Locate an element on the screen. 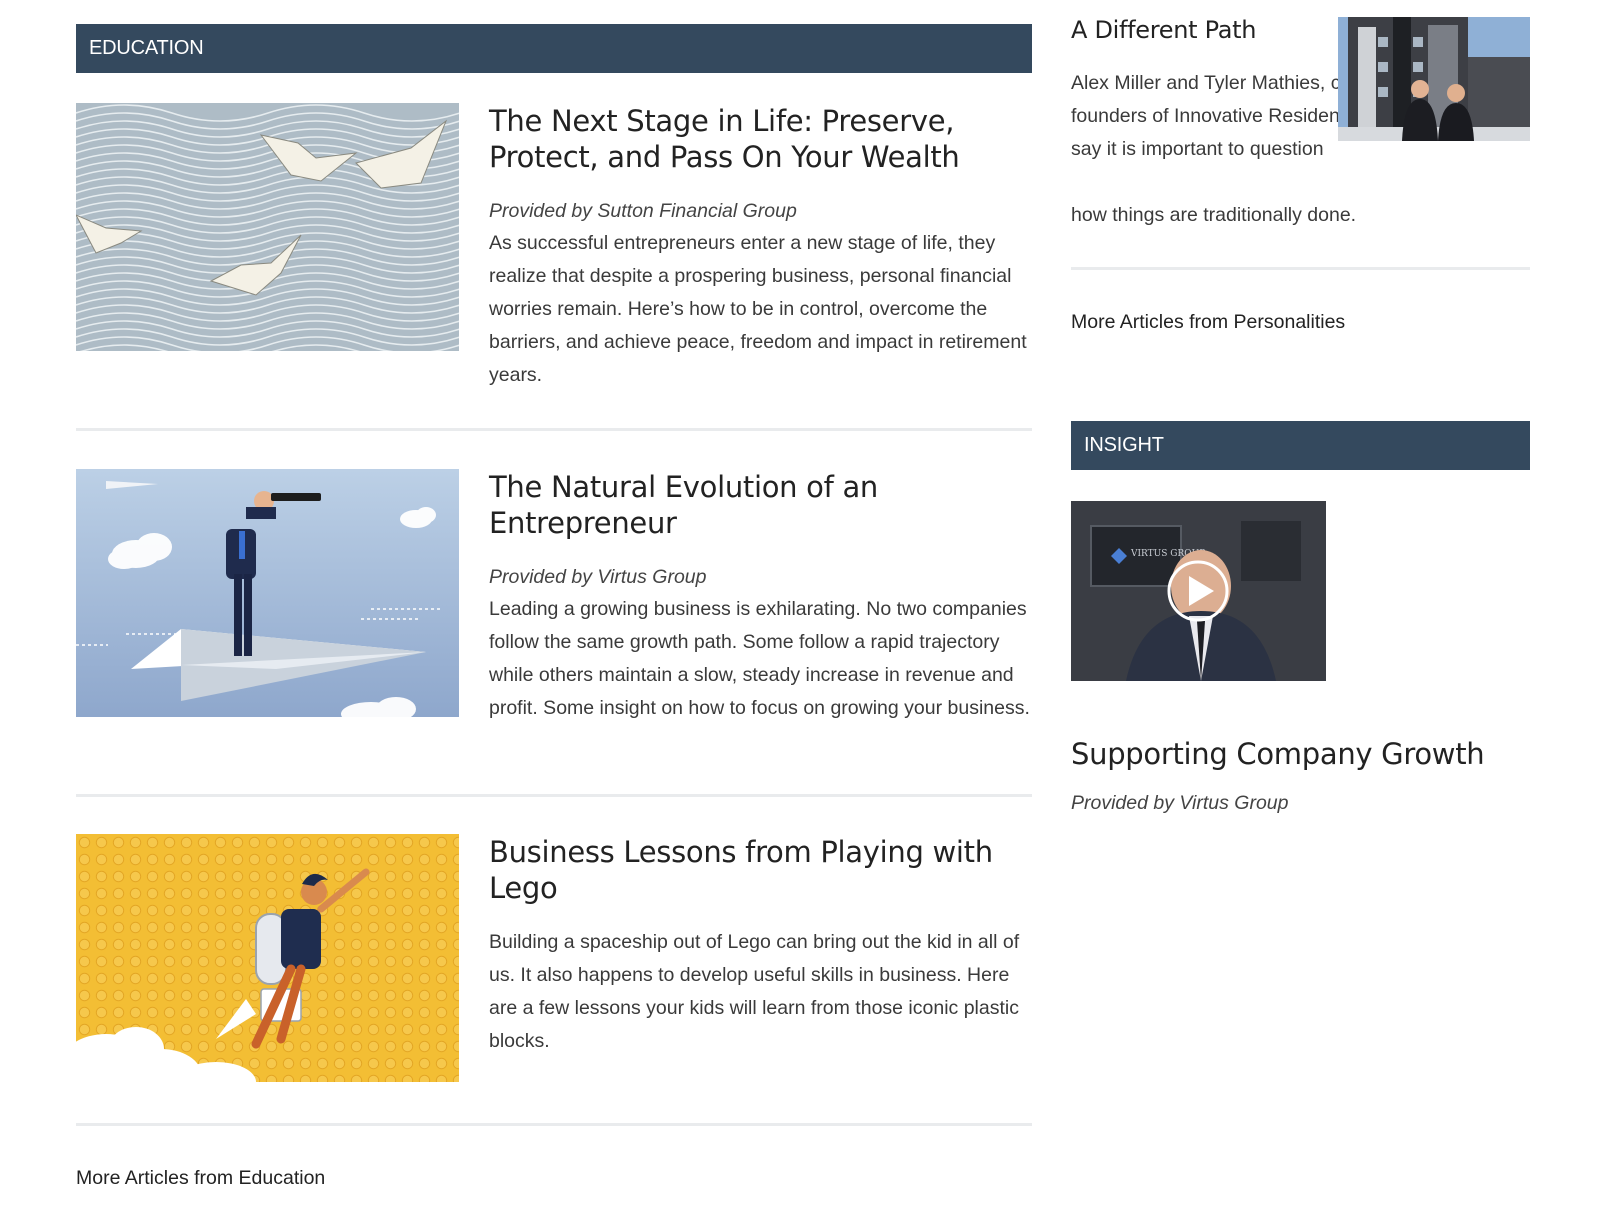  personalities-thumbnail is located at coordinates (1434, 79).